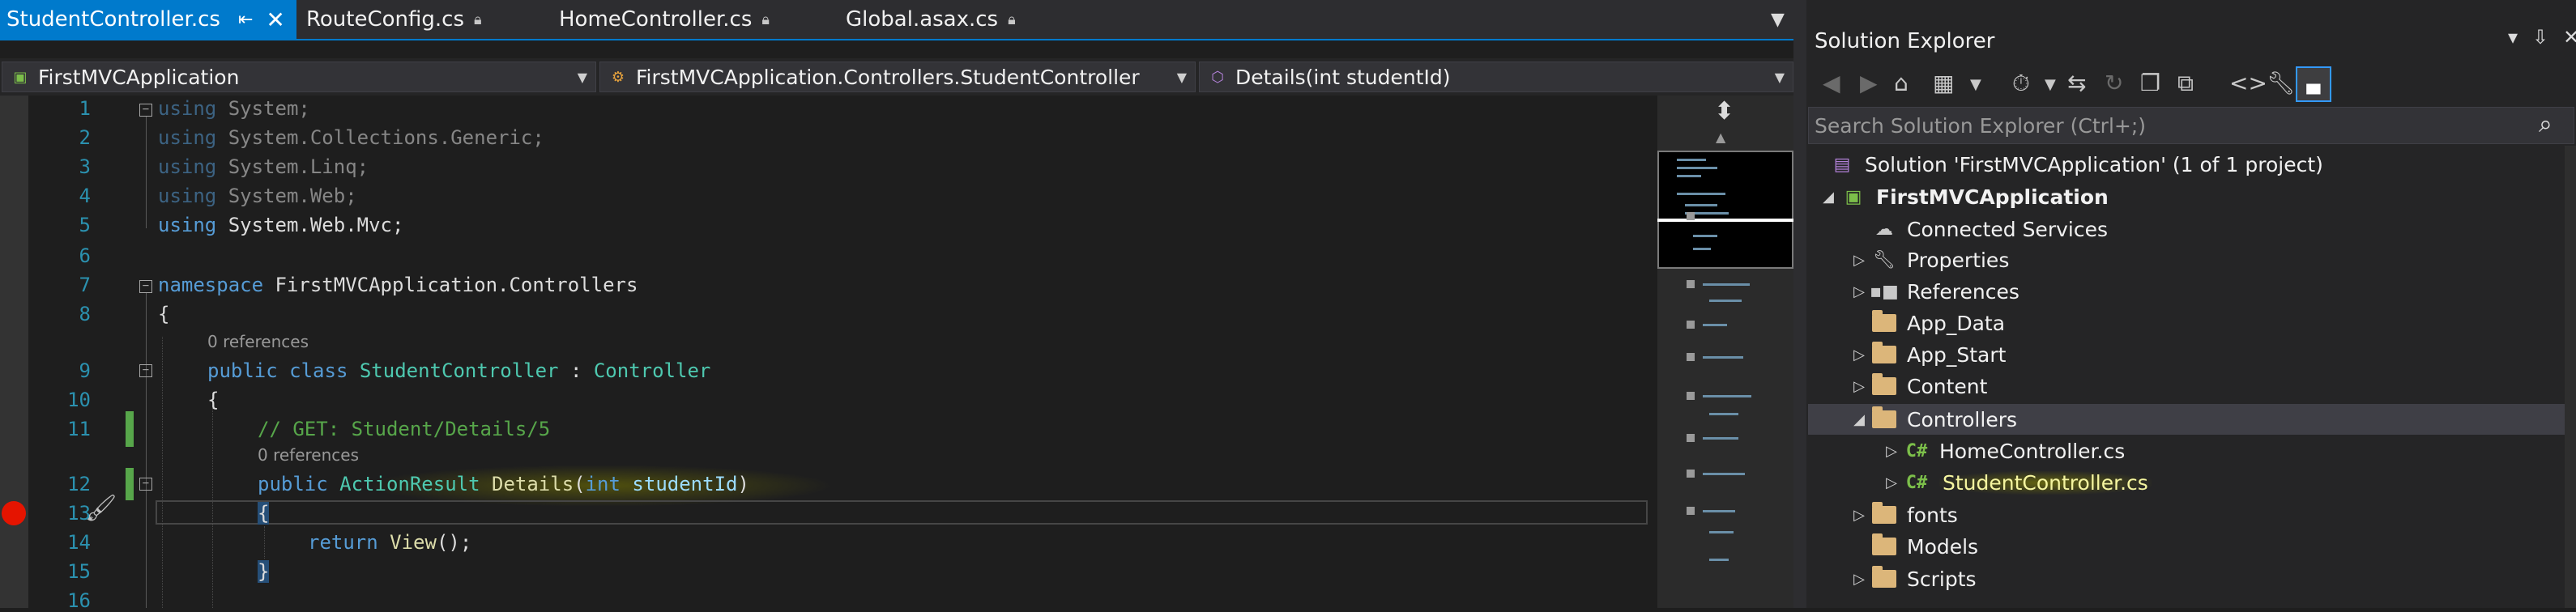 This screenshot has height=612, width=2576. Describe the element at coordinates (85, 314) in the screenshot. I see `line-number: 8` at that location.